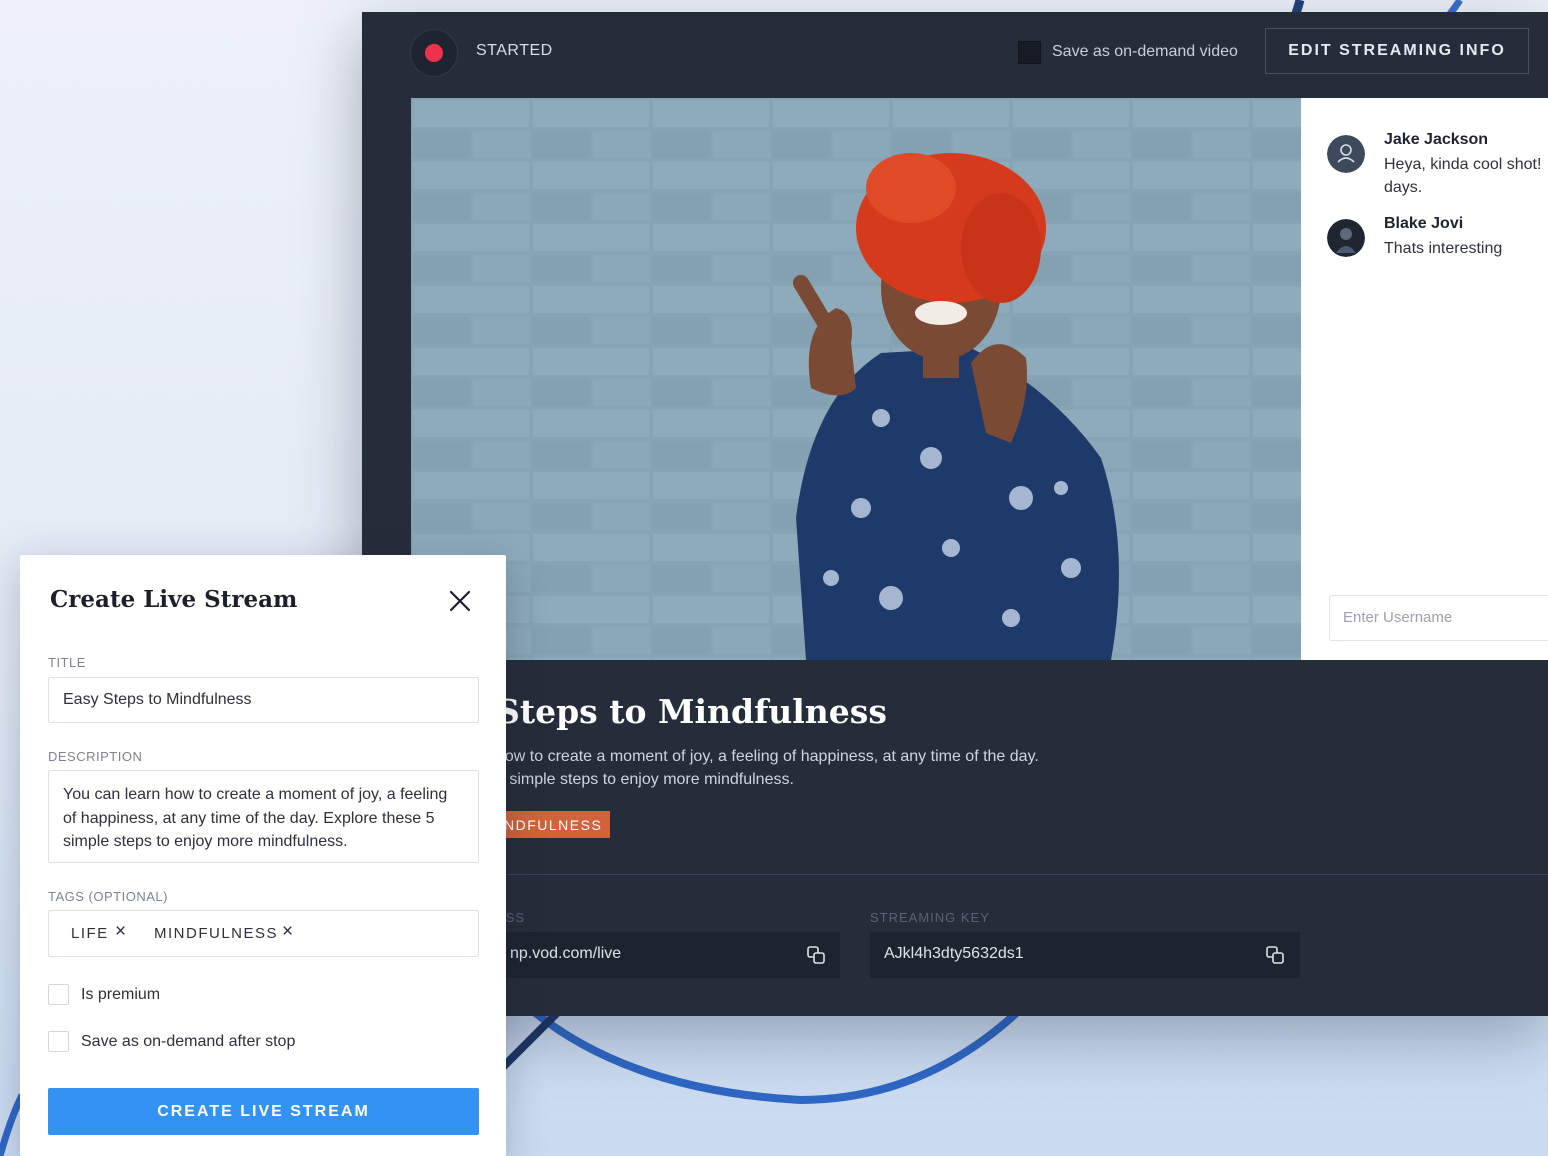 The height and width of the screenshot is (1156, 1548). Describe the element at coordinates (1424, 223) in the screenshot. I see `chat-author: Blake Jovi` at that location.